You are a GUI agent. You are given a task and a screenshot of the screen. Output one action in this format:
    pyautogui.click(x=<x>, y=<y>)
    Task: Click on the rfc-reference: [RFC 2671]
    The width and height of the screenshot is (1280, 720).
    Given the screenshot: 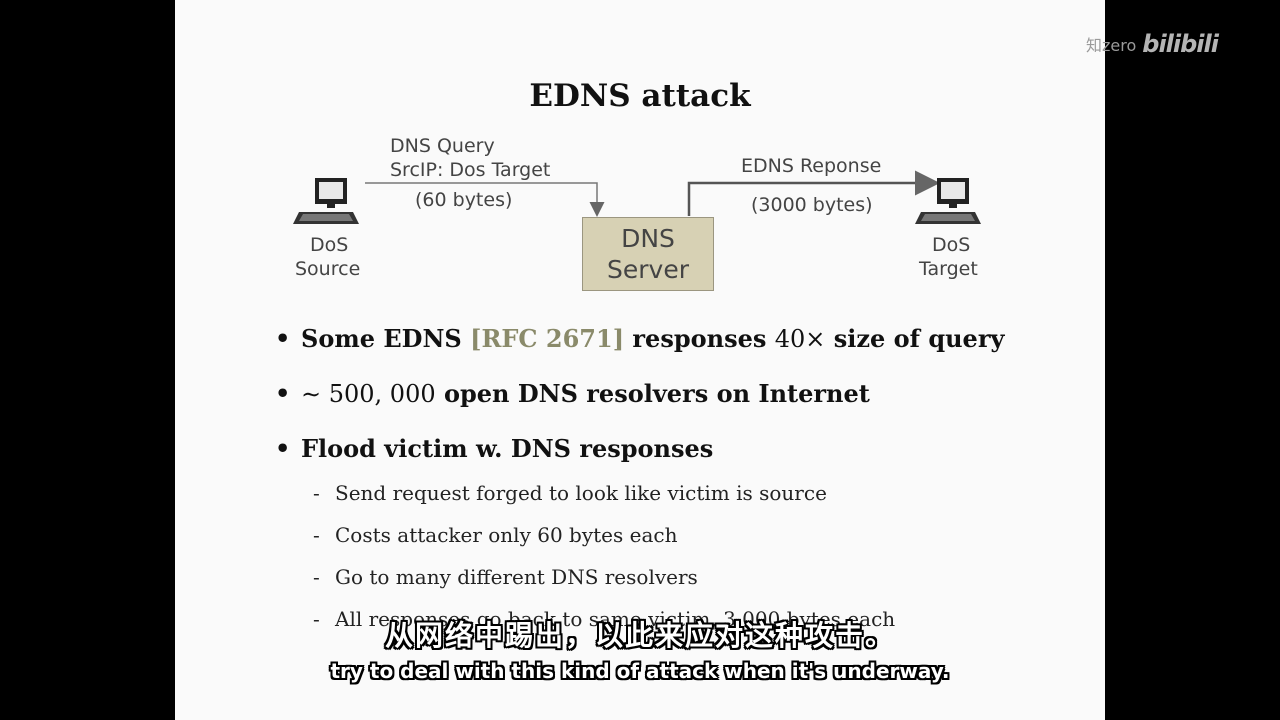 What is the action you would take?
    pyautogui.click(x=547, y=338)
    